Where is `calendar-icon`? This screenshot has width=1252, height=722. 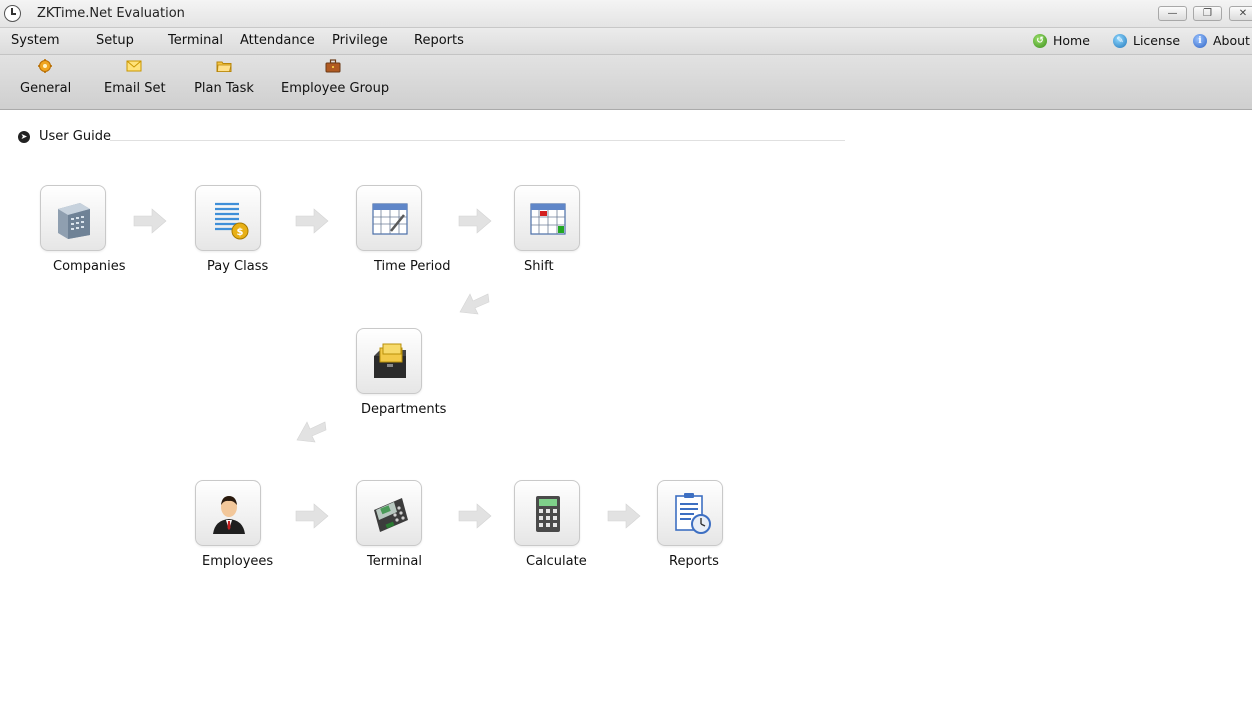 calendar-icon is located at coordinates (548, 219).